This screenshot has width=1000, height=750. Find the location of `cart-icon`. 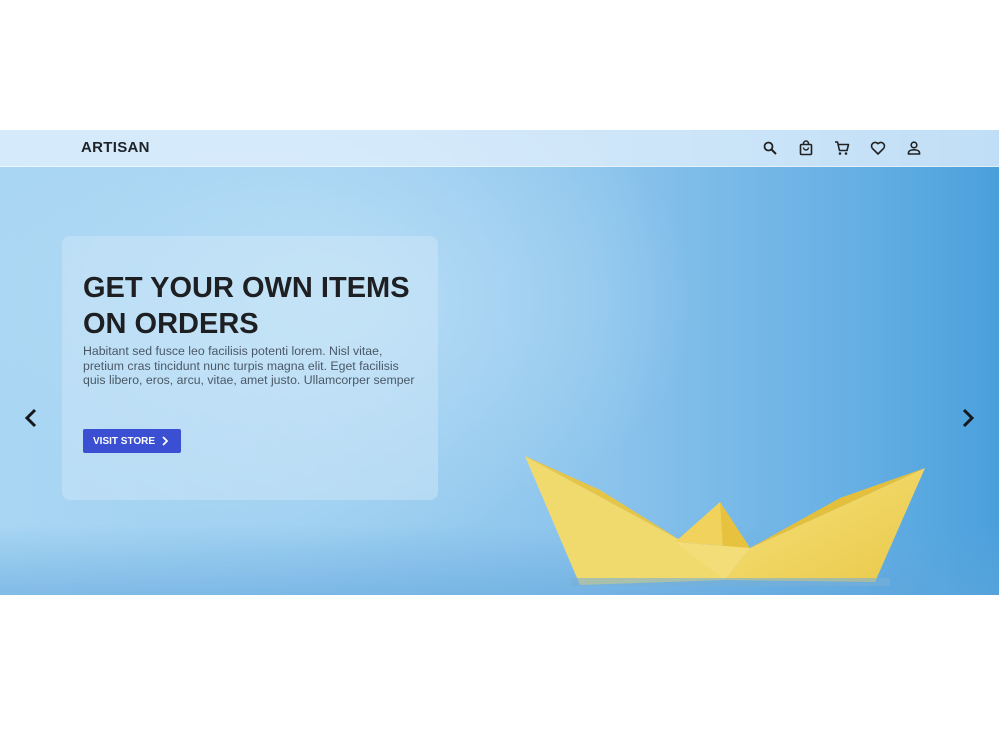

cart-icon is located at coordinates (841, 147).